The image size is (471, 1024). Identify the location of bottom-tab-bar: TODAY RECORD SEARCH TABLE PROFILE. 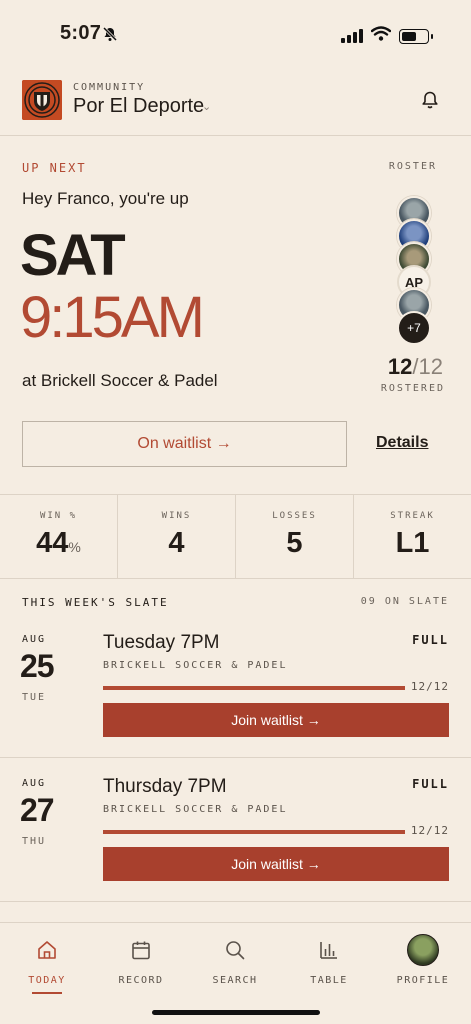
(235, 973).